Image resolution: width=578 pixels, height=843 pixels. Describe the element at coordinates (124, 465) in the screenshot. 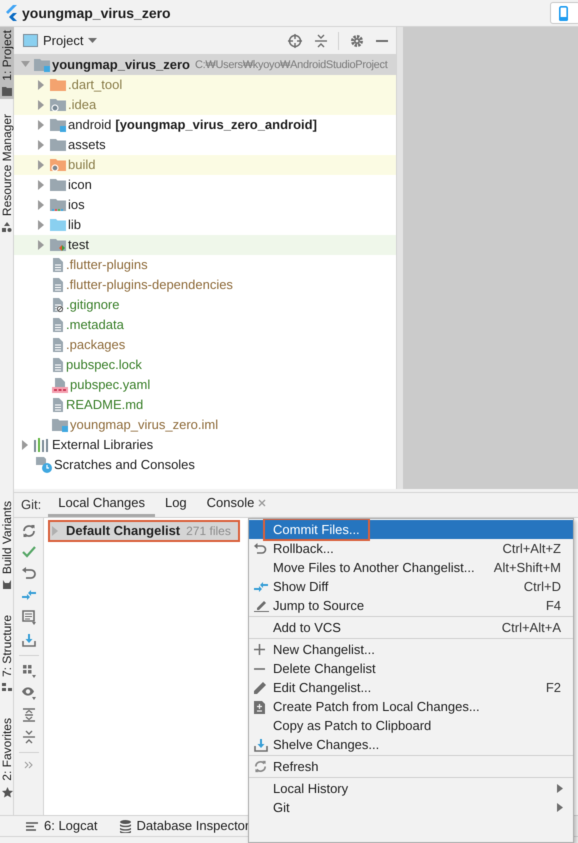

I see `item-label: Scratches and Consoles` at that location.